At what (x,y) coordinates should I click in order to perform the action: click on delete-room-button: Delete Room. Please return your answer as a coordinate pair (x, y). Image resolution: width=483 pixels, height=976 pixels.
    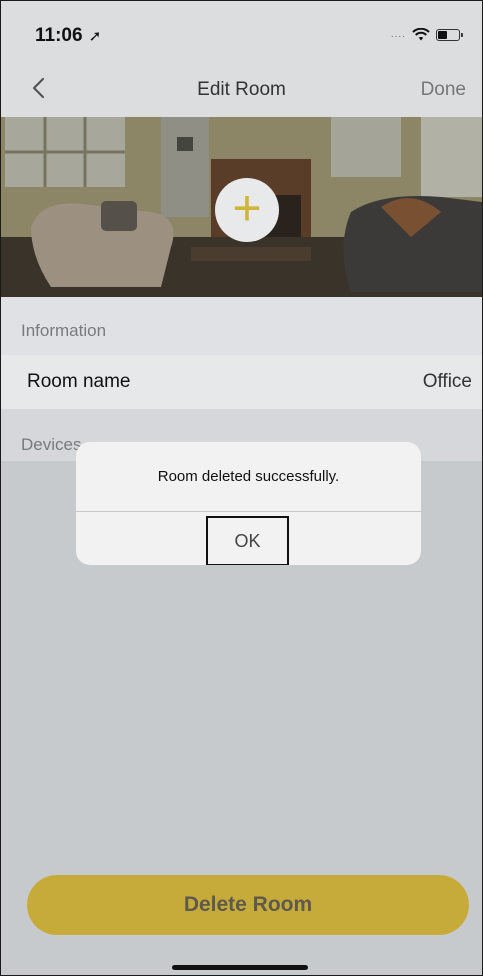
    Looking at the image, I should click on (248, 905).